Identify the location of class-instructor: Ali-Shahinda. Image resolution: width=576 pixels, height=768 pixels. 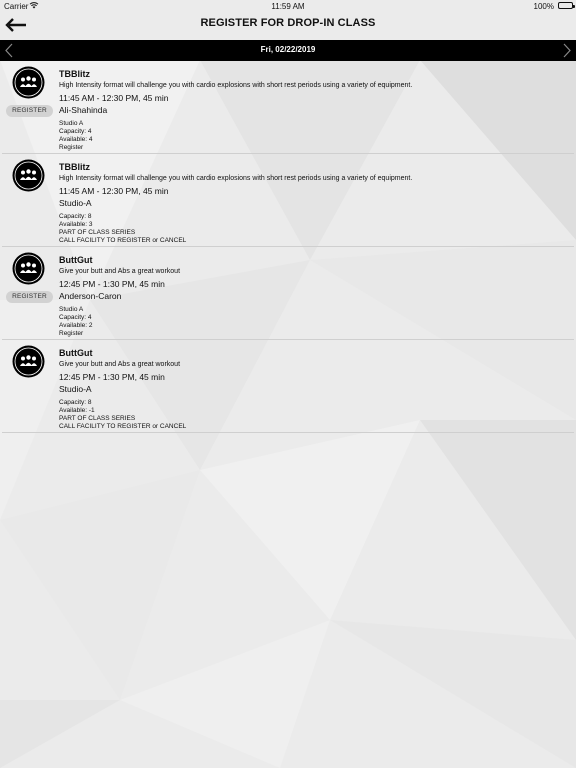
(83, 110).